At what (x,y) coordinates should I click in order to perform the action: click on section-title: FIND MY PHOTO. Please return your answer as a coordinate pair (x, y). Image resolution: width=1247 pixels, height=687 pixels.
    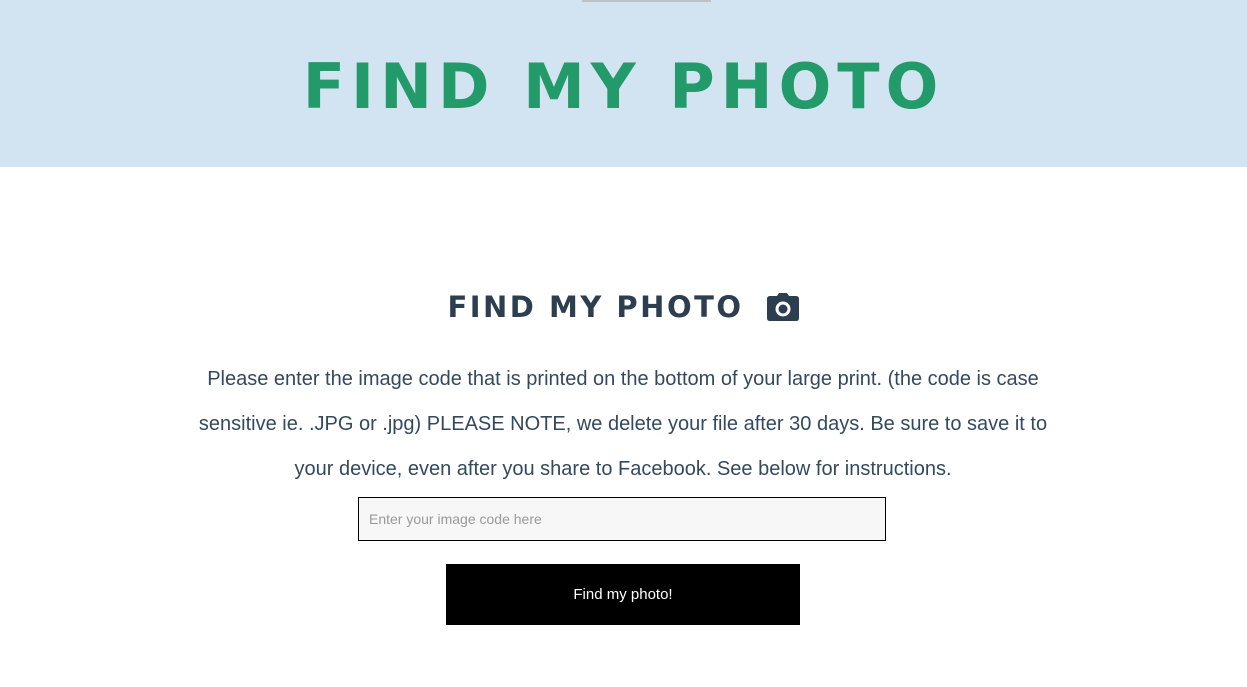
    Looking at the image, I should click on (595, 307).